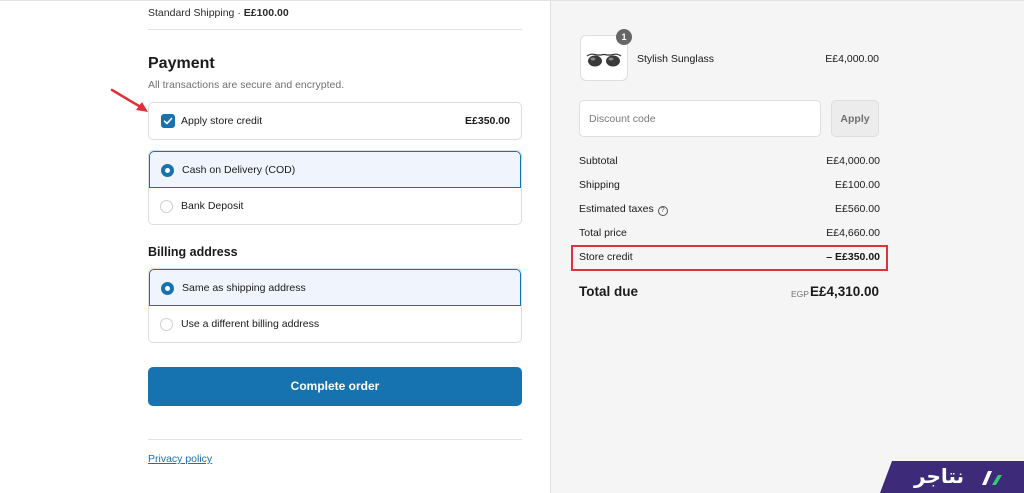 The image size is (1024, 493). Describe the element at coordinates (167, 170) in the screenshot. I see `payment-radio-cod` at that location.